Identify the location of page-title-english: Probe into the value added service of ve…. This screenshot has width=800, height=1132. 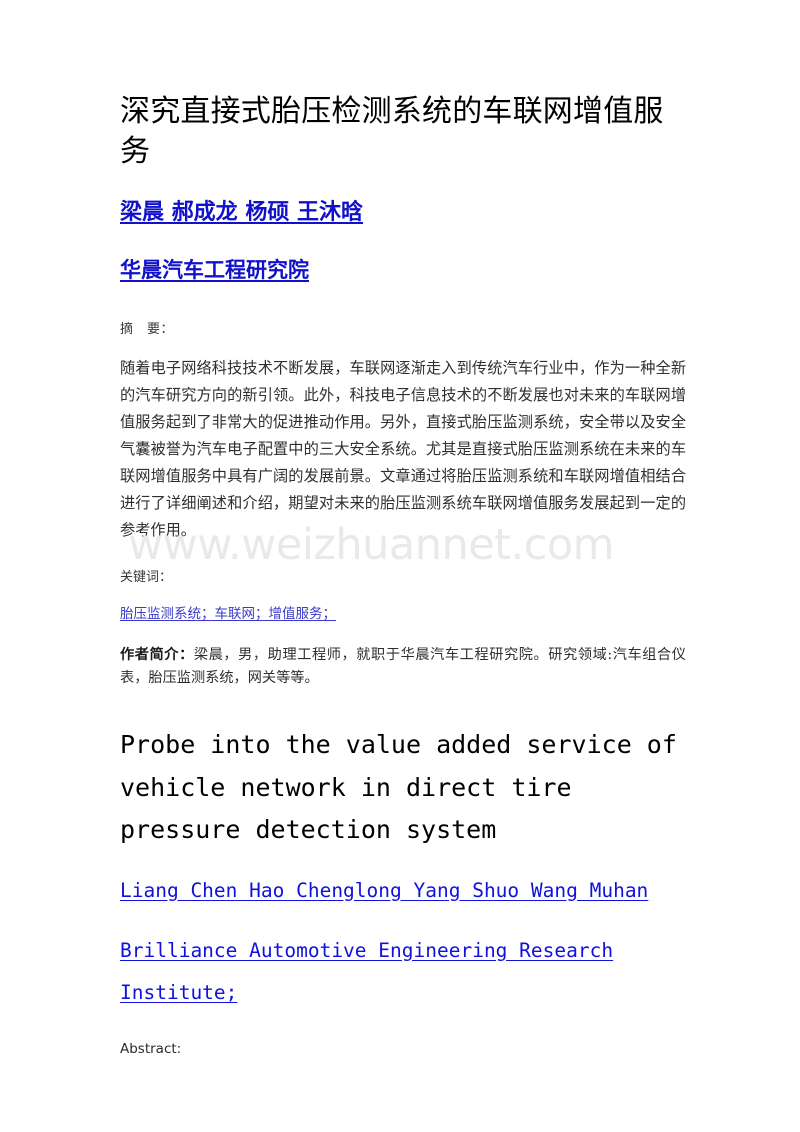
(398, 787).